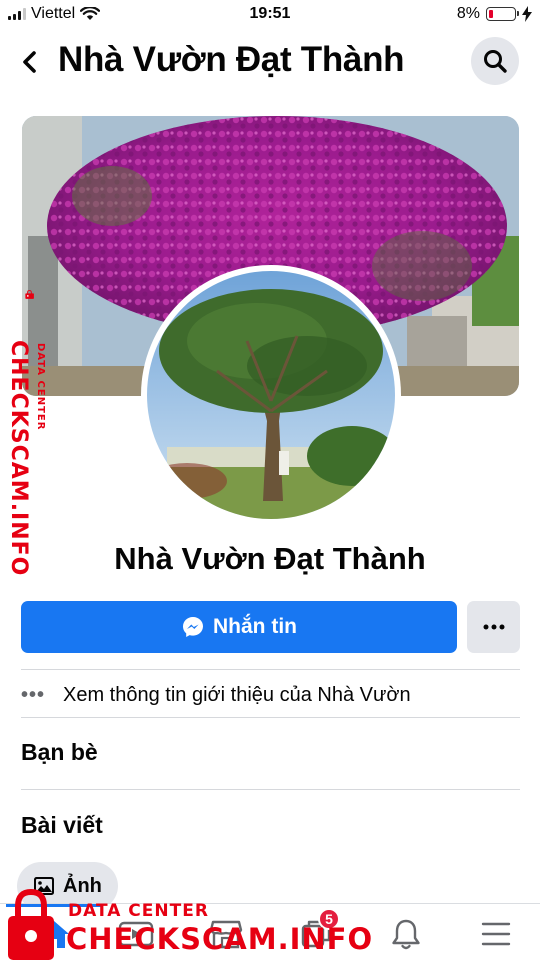 This screenshot has height=960, width=540. What do you see at coordinates (502, 14) in the screenshot?
I see `battery-icon` at bounding box center [502, 14].